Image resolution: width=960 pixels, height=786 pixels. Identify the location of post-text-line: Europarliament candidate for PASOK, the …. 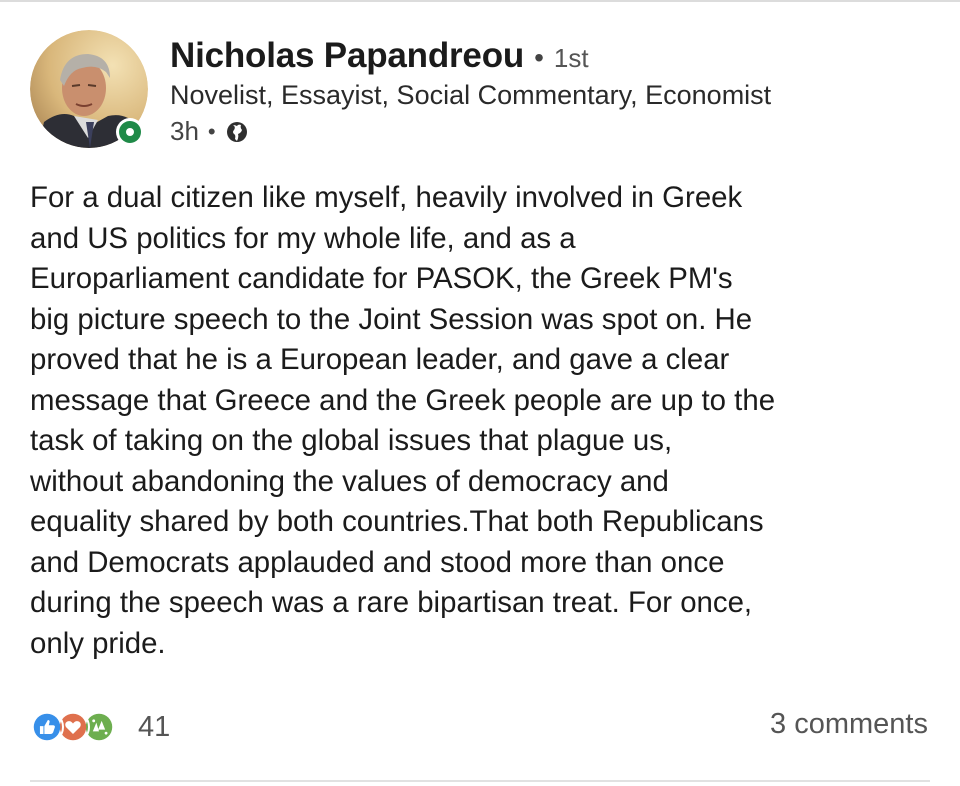
(381, 278).